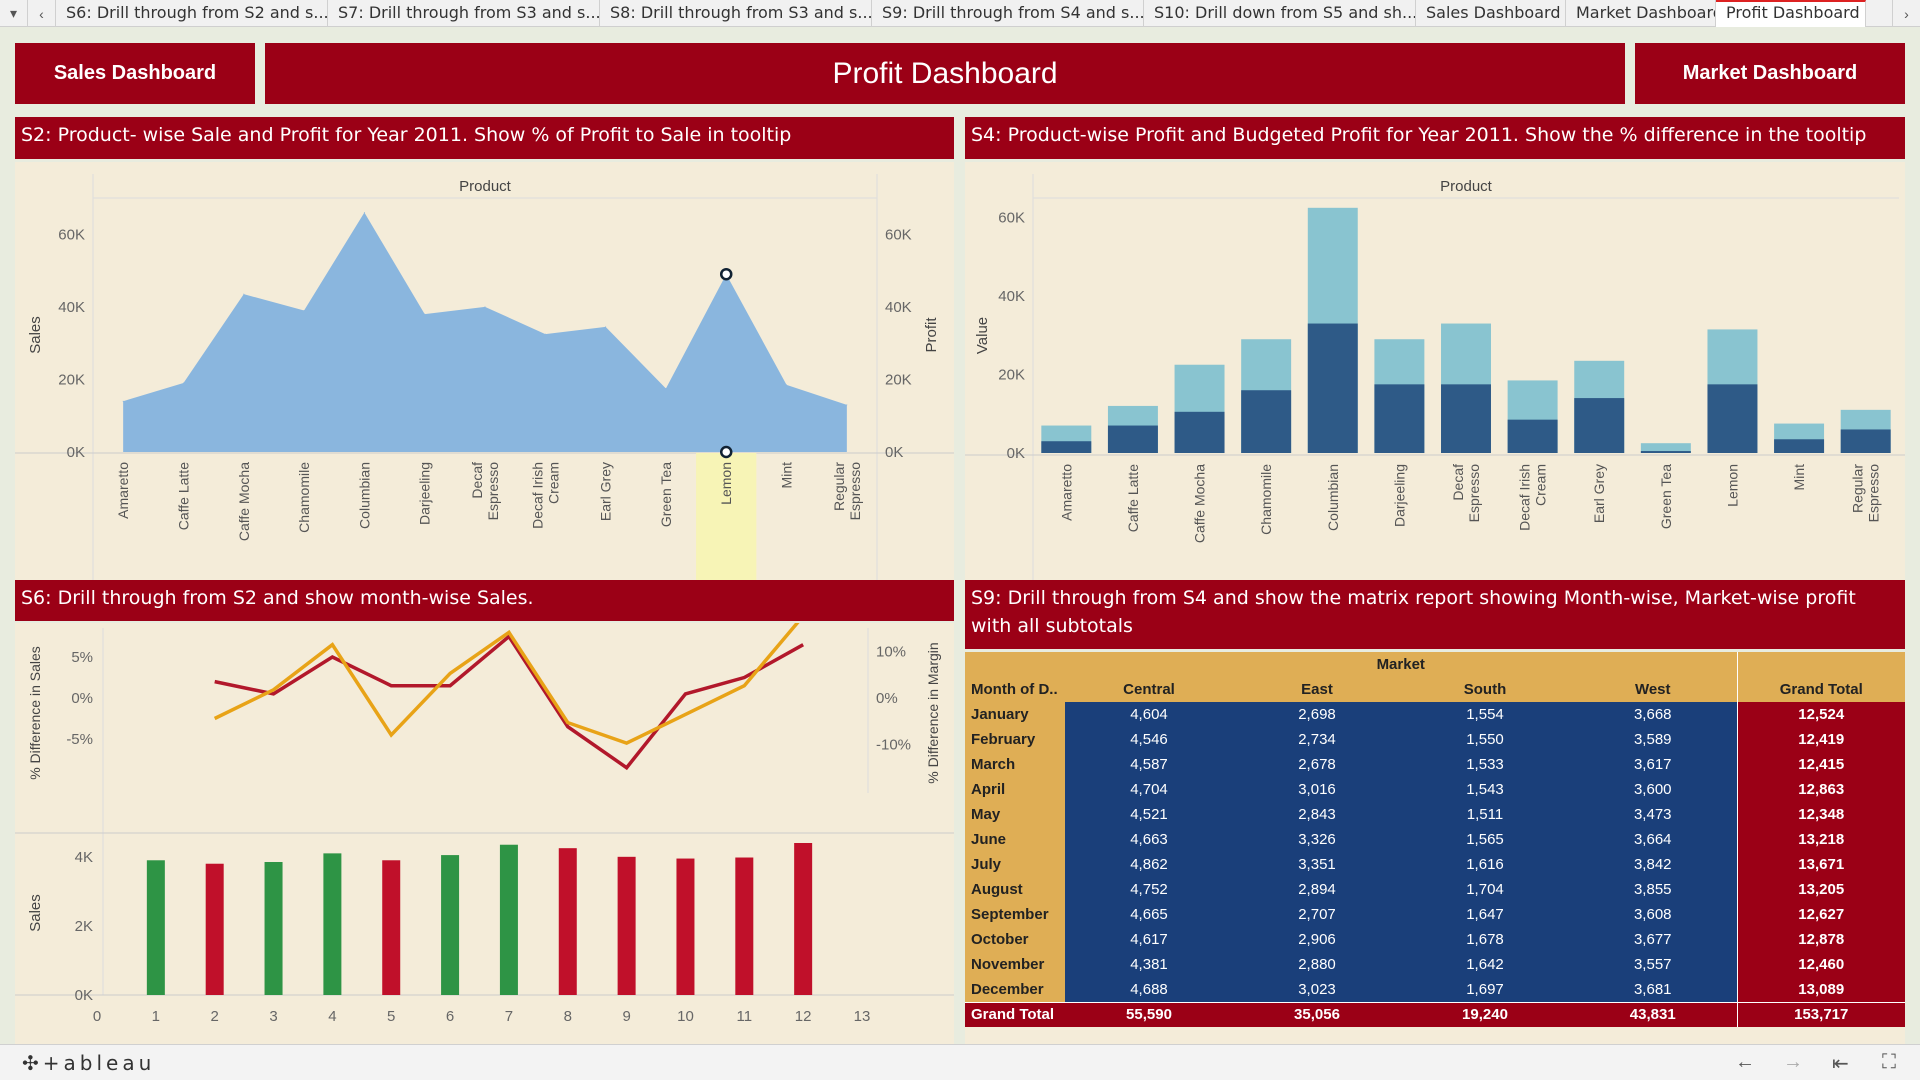  What do you see at coordinates (1653, 889) in the screenshot?
I see `profit-cell: 3,855` at bounding box center [1653, 889].